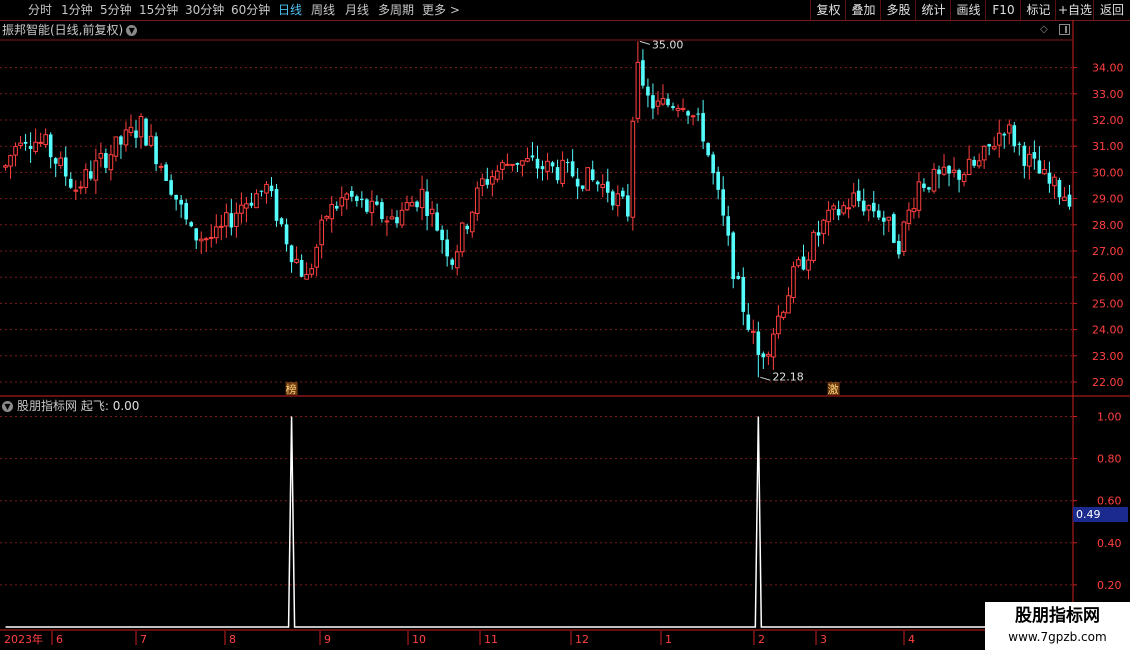  Describe the element at coordinates (59, 639) in the screenshot. I see `month-label: 6` at that location.